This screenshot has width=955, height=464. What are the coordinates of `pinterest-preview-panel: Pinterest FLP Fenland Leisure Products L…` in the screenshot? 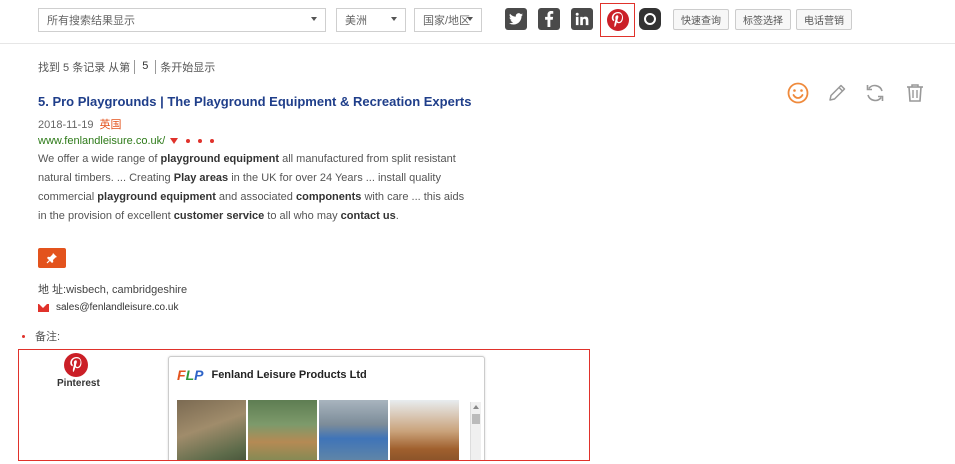 It's located at (304, 405).